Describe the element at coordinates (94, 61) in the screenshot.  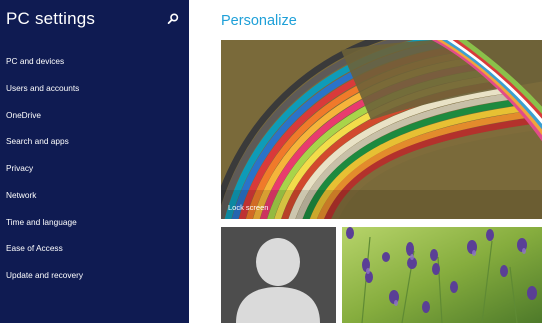
I see `sidebar-item-pc-and-devices: PC and devices` at that location.